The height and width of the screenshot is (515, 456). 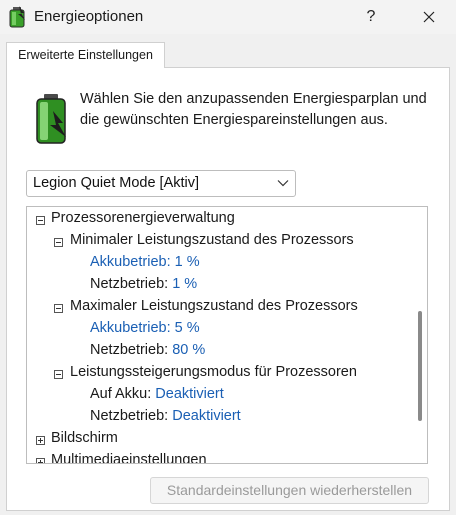 I want to click on tree-group-display: Bildschirm, so click(x=84, y=438).